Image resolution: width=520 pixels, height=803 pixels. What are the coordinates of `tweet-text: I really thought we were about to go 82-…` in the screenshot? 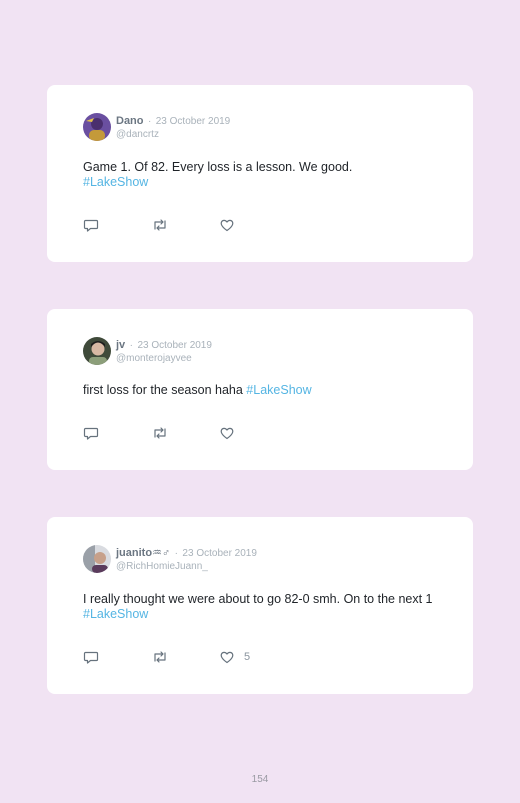 It's located at (258, 607).